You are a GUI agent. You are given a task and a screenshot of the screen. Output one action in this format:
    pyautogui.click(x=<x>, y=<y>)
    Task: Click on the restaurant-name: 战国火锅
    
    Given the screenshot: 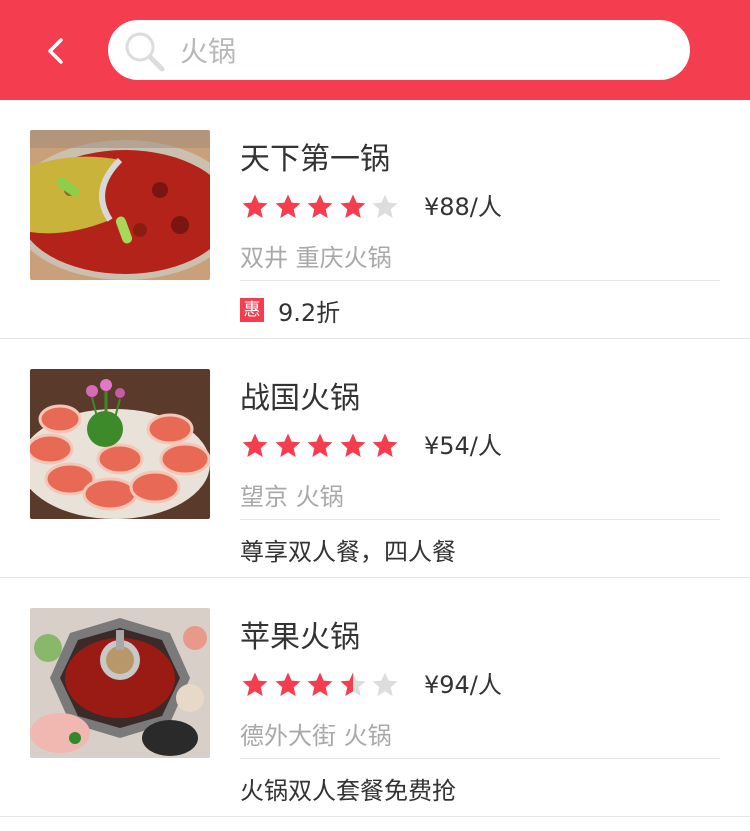 What is the action you would take?
    pyautogui.click(x=300, y=398)
    